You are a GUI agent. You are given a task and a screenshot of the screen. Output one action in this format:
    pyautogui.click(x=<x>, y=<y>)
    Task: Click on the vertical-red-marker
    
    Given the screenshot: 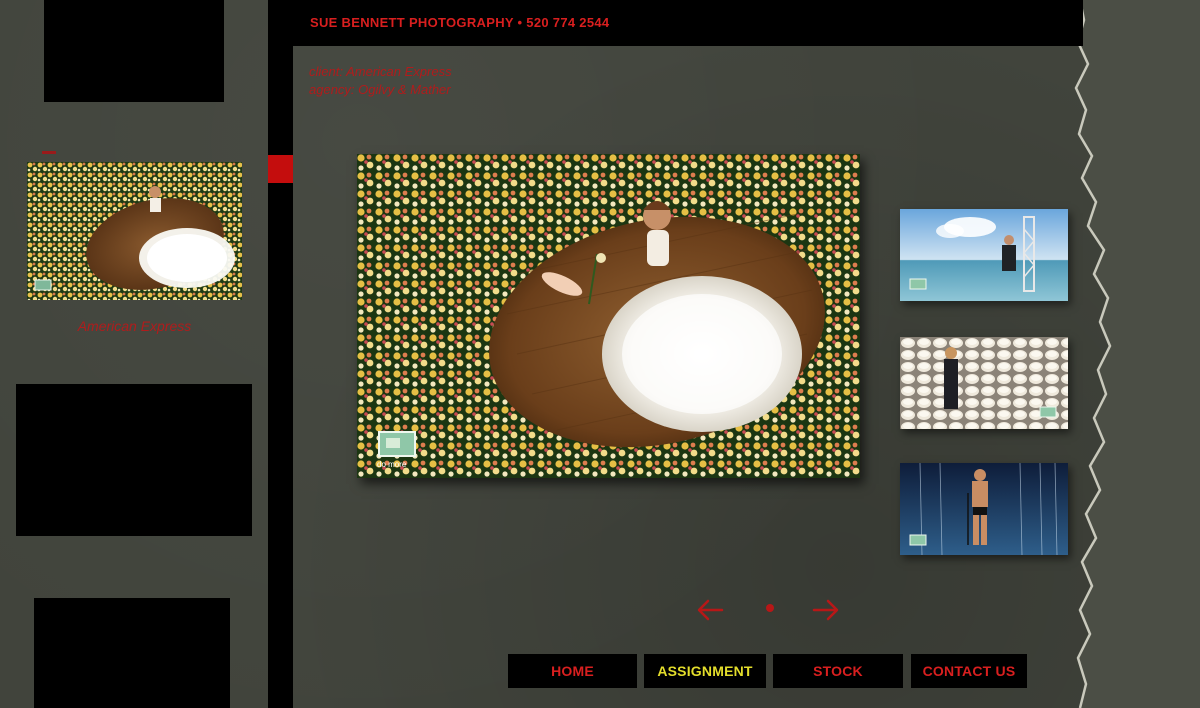 What is the action you would take?
    pyautogui.click(x=280, y=169)
    